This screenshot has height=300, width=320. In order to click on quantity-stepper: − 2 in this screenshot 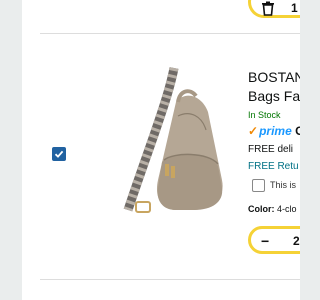, I will do `click(274, 240)`.